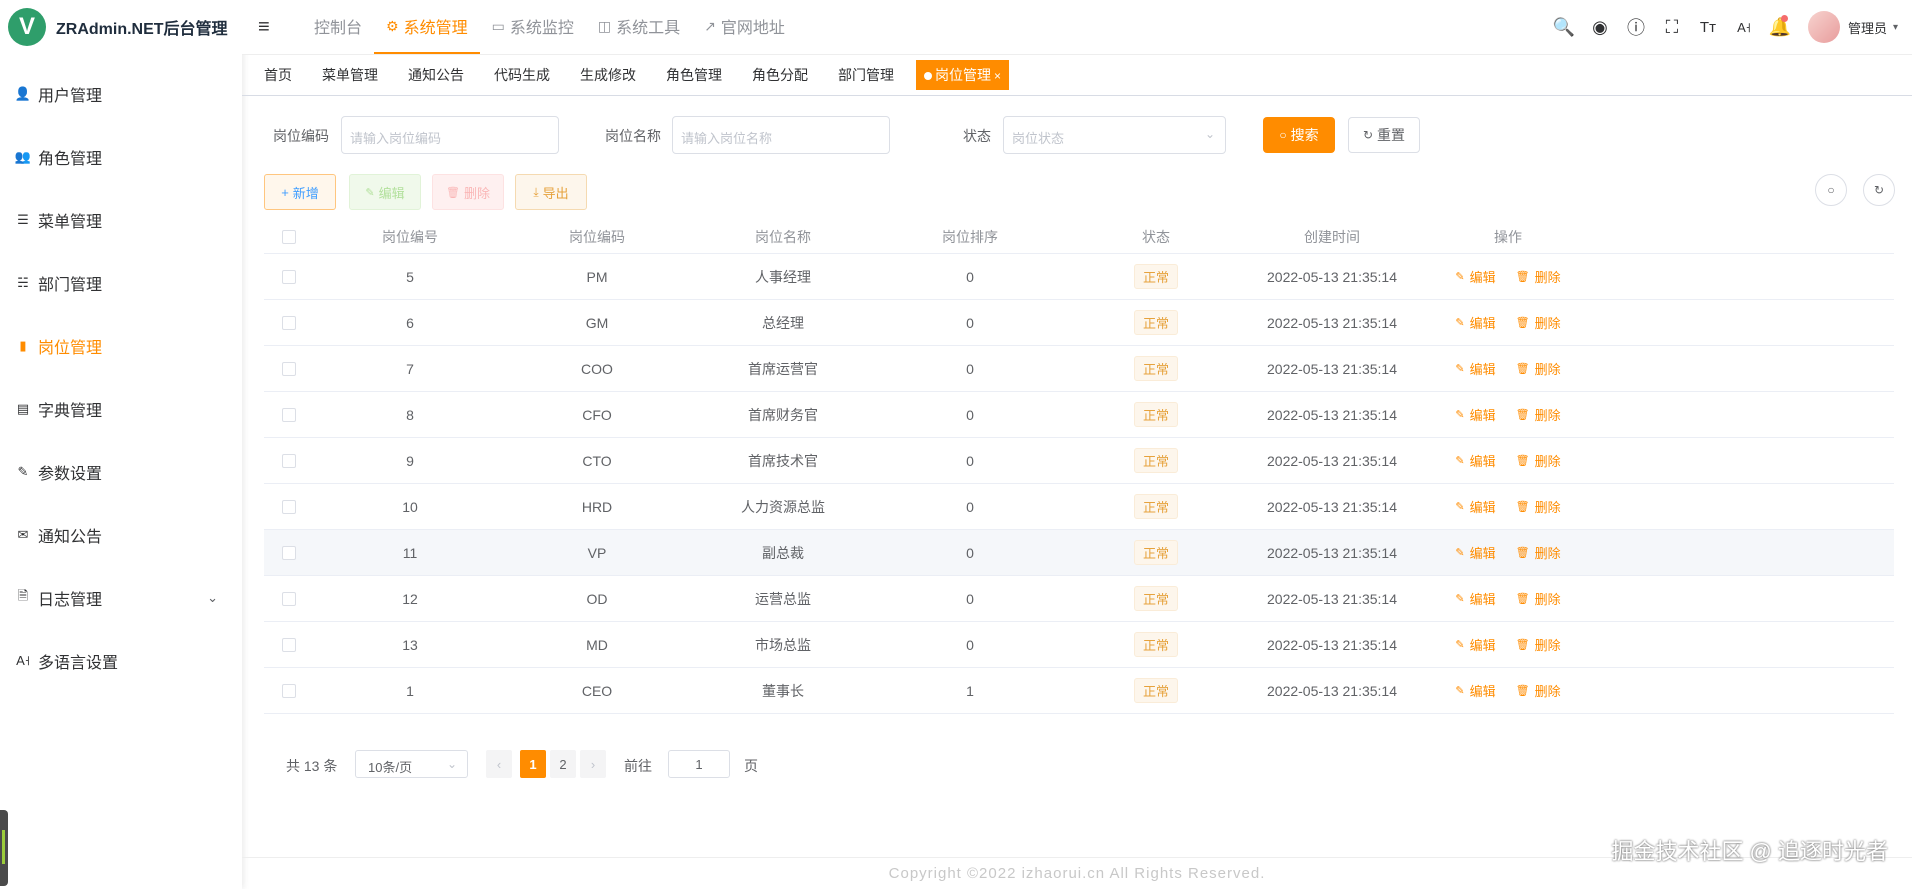 The image size is (1912, 889). Describe the element at coordinates (970, 368) in the screenshot. I see `post-sort: 0` at that location.